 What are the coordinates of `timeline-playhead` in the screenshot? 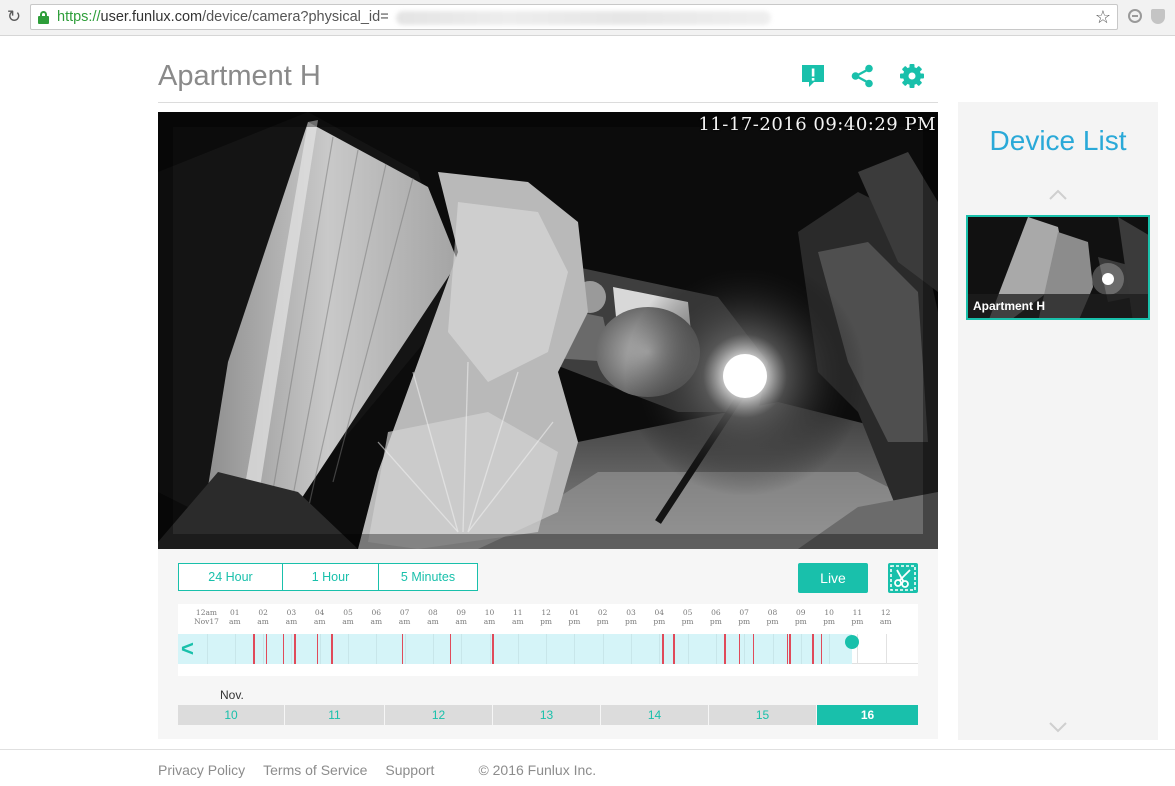 It's located at (851, 642).